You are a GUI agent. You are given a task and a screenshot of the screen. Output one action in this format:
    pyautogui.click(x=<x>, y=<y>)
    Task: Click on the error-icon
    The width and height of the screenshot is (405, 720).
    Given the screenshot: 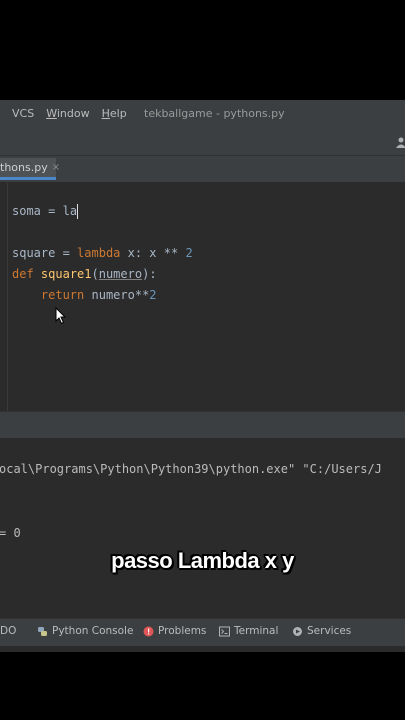 What is the action you would take?
    pyautogui.click(x=148, y=631)
    